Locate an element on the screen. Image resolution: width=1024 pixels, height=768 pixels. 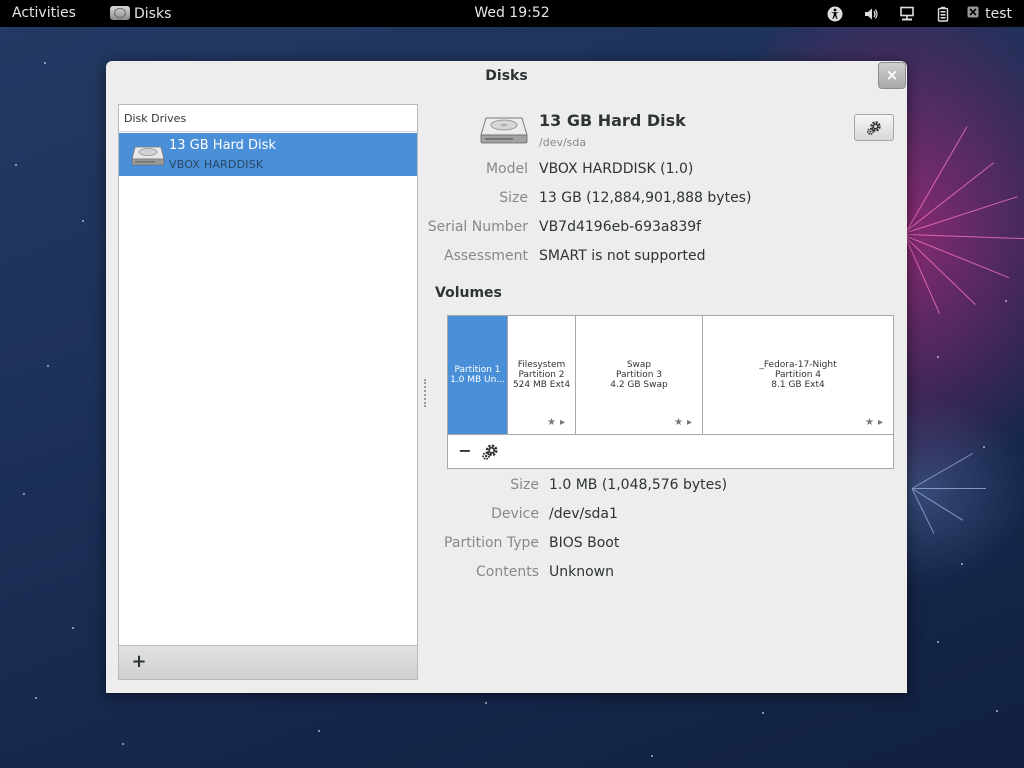
drive-settings-button is located at coordinates (874, 127).